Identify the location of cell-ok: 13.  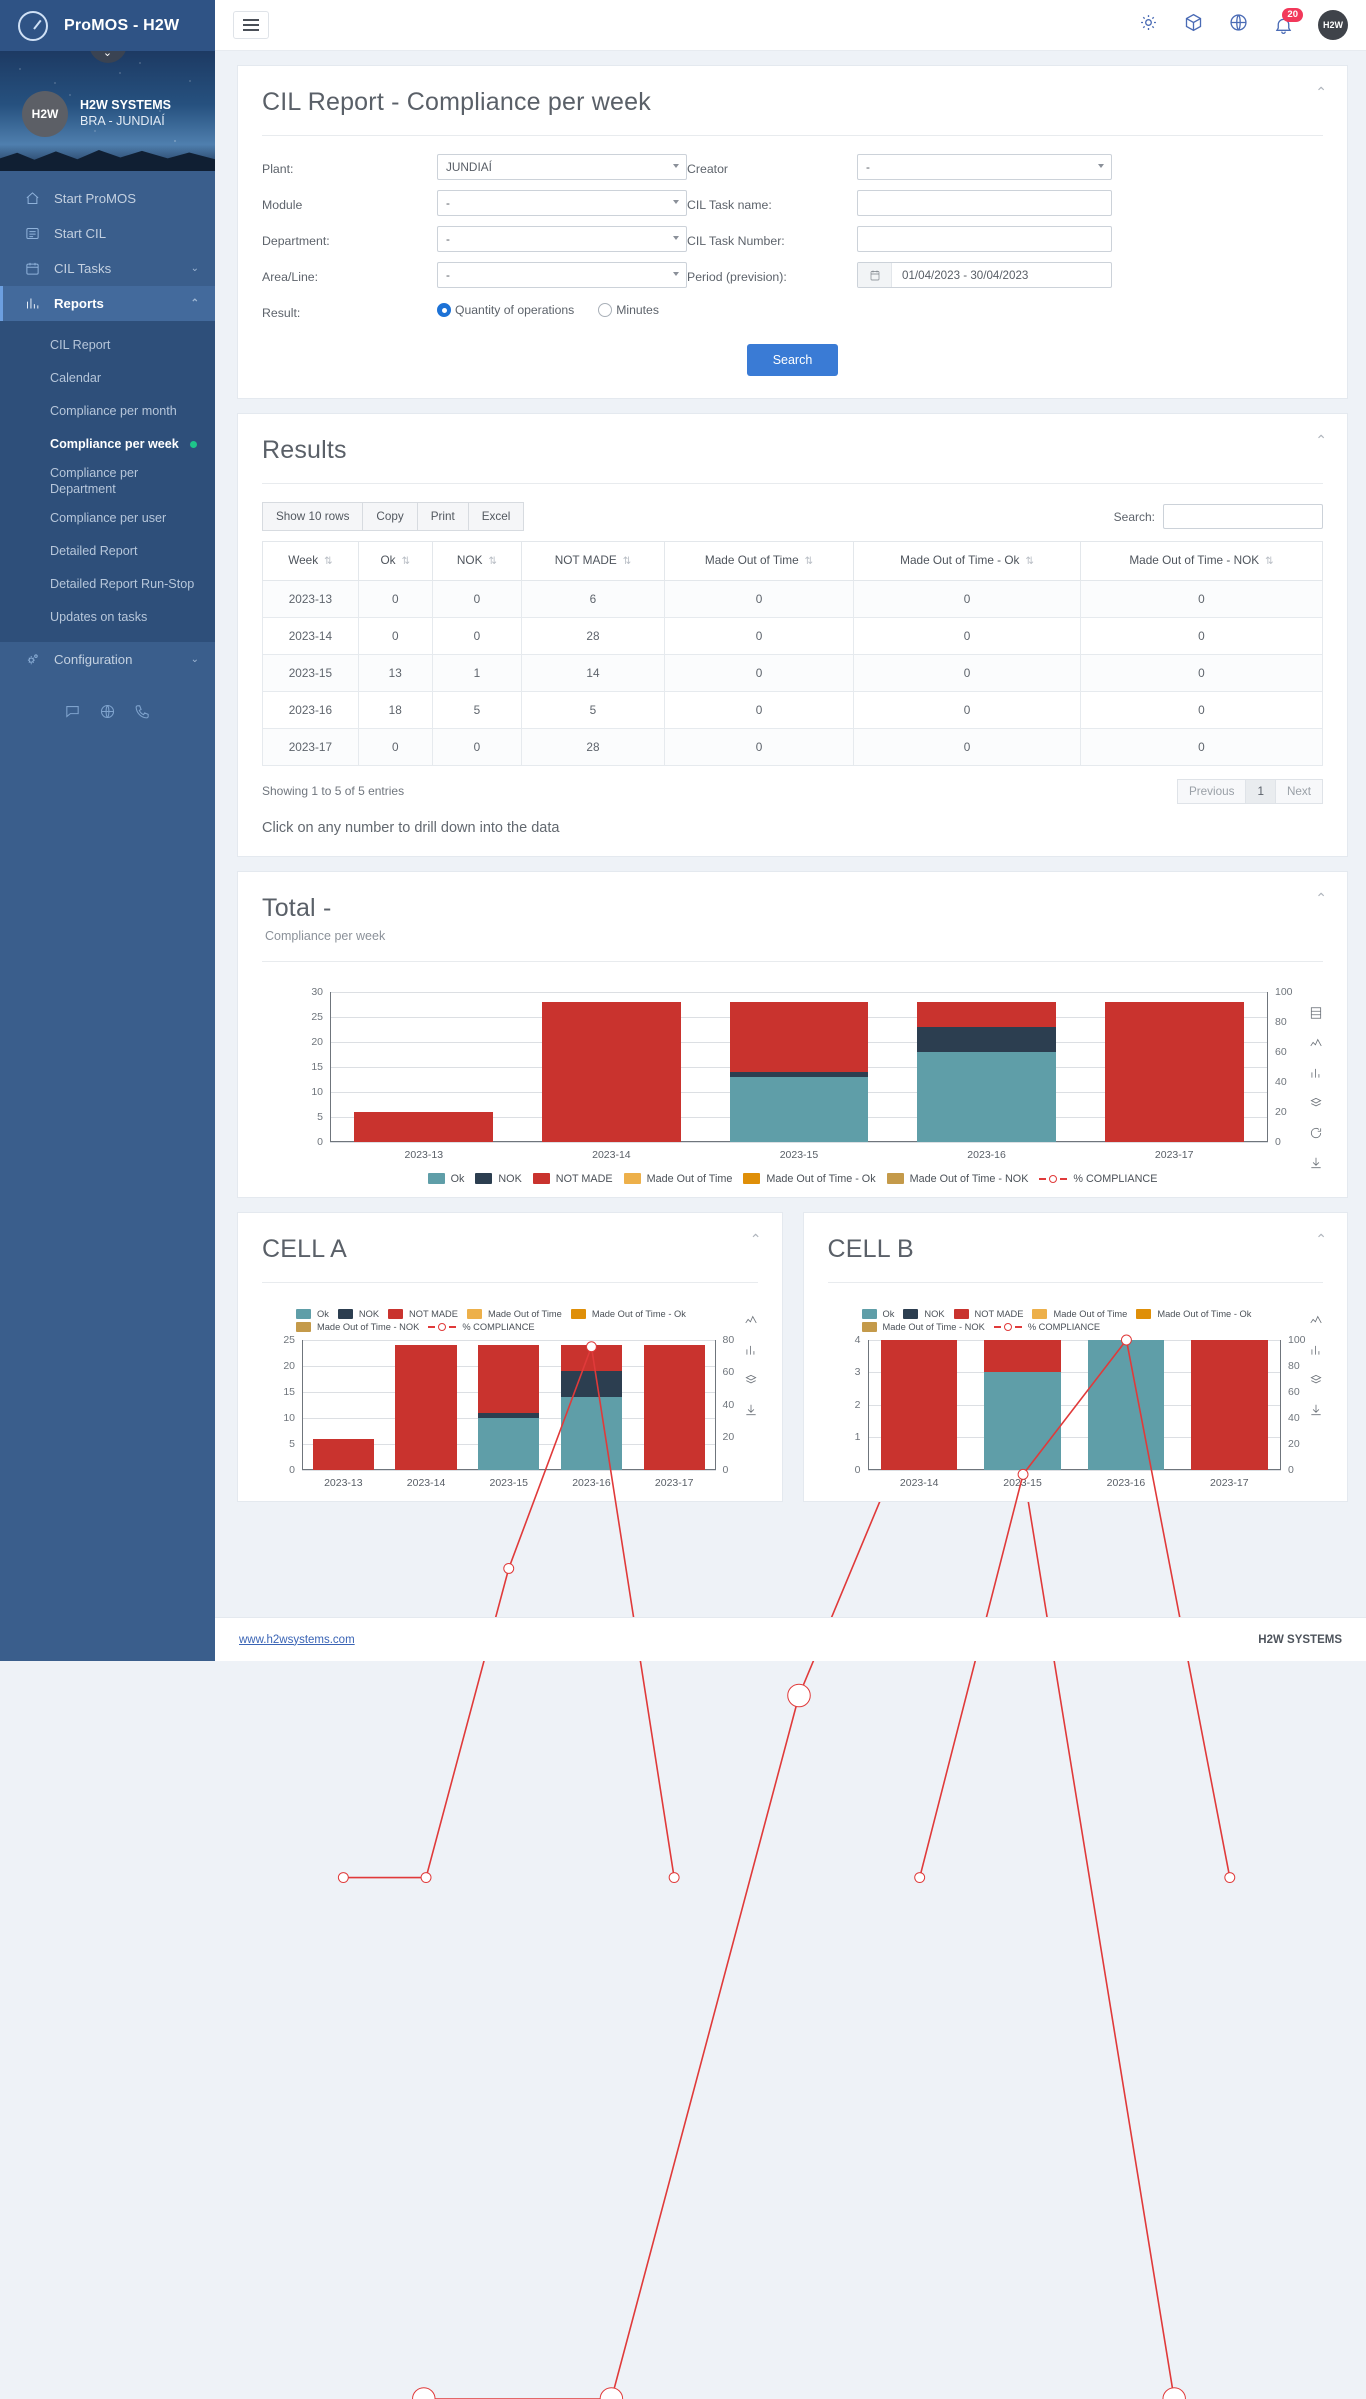
(395, 672).